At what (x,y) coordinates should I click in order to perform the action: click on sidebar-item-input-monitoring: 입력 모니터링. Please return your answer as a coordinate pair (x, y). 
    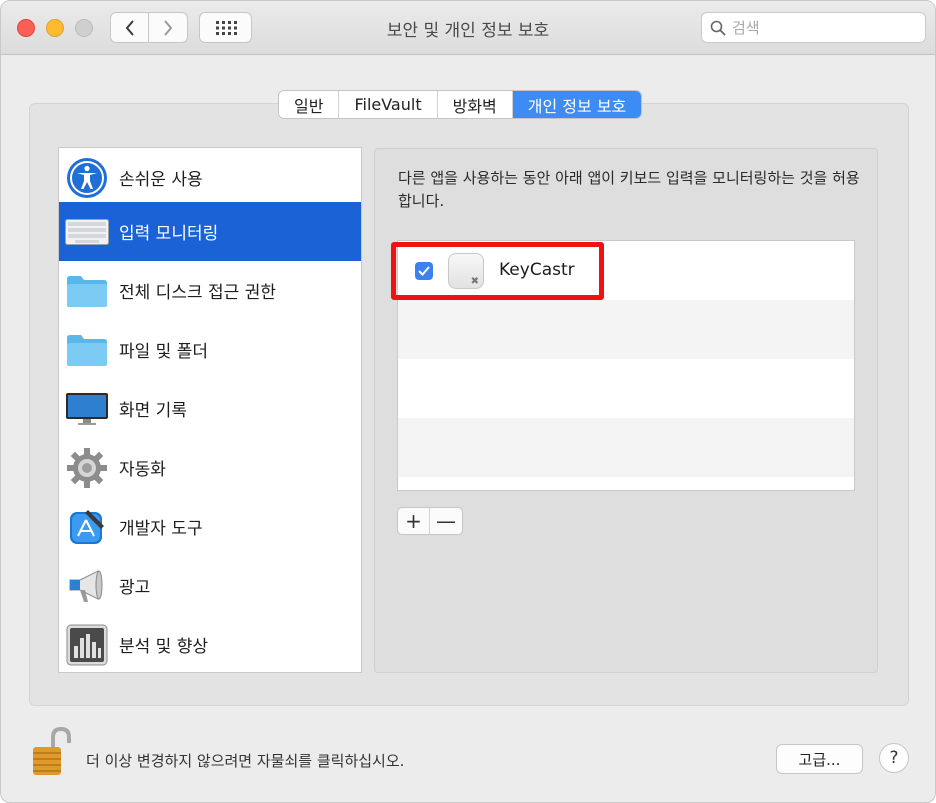
    Looking at the image, I should click on (210, 231).